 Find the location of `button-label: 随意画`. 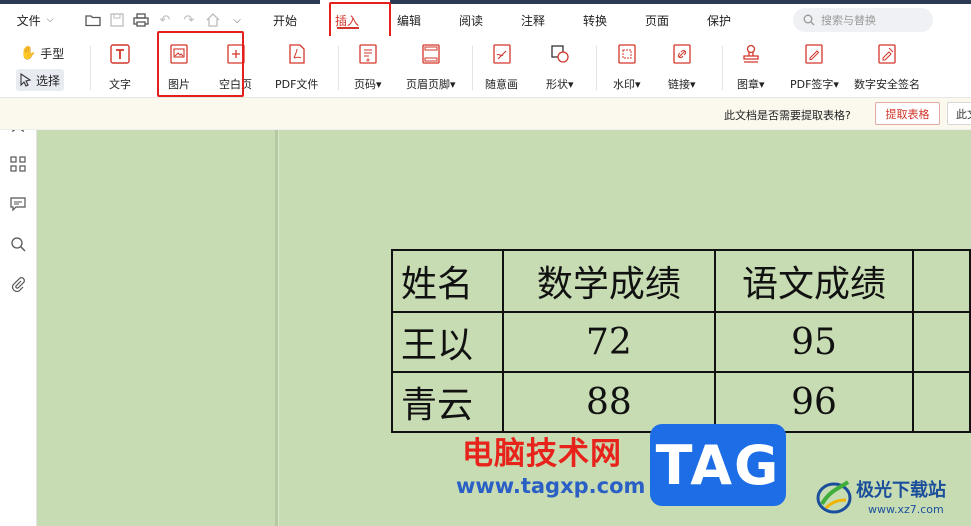

button-label: 随意画 is located at coordinates (501, 84).